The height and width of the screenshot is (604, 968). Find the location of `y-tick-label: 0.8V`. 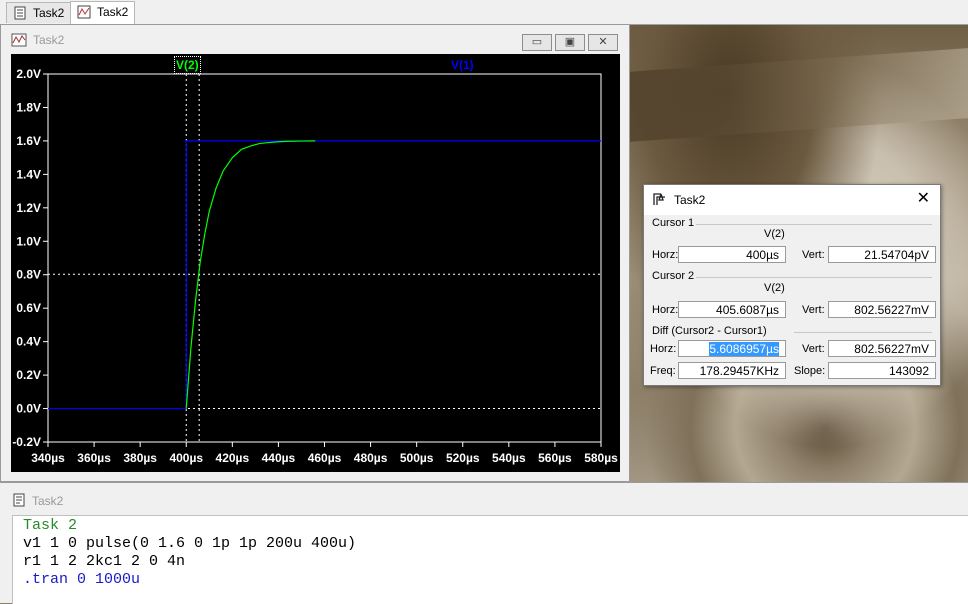

y-tick-label: 0.8V is located at coordinates (28, 275).